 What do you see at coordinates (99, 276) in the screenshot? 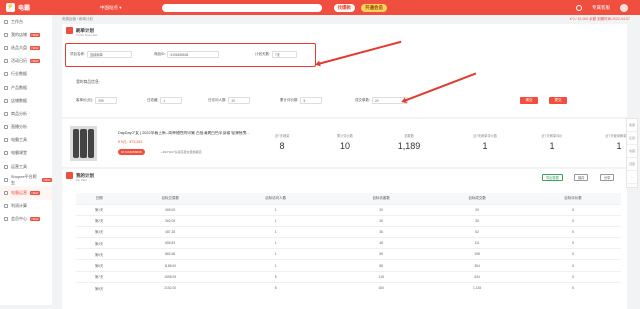
I see `table-cell: 第7天` at bounding box center [99, 276].